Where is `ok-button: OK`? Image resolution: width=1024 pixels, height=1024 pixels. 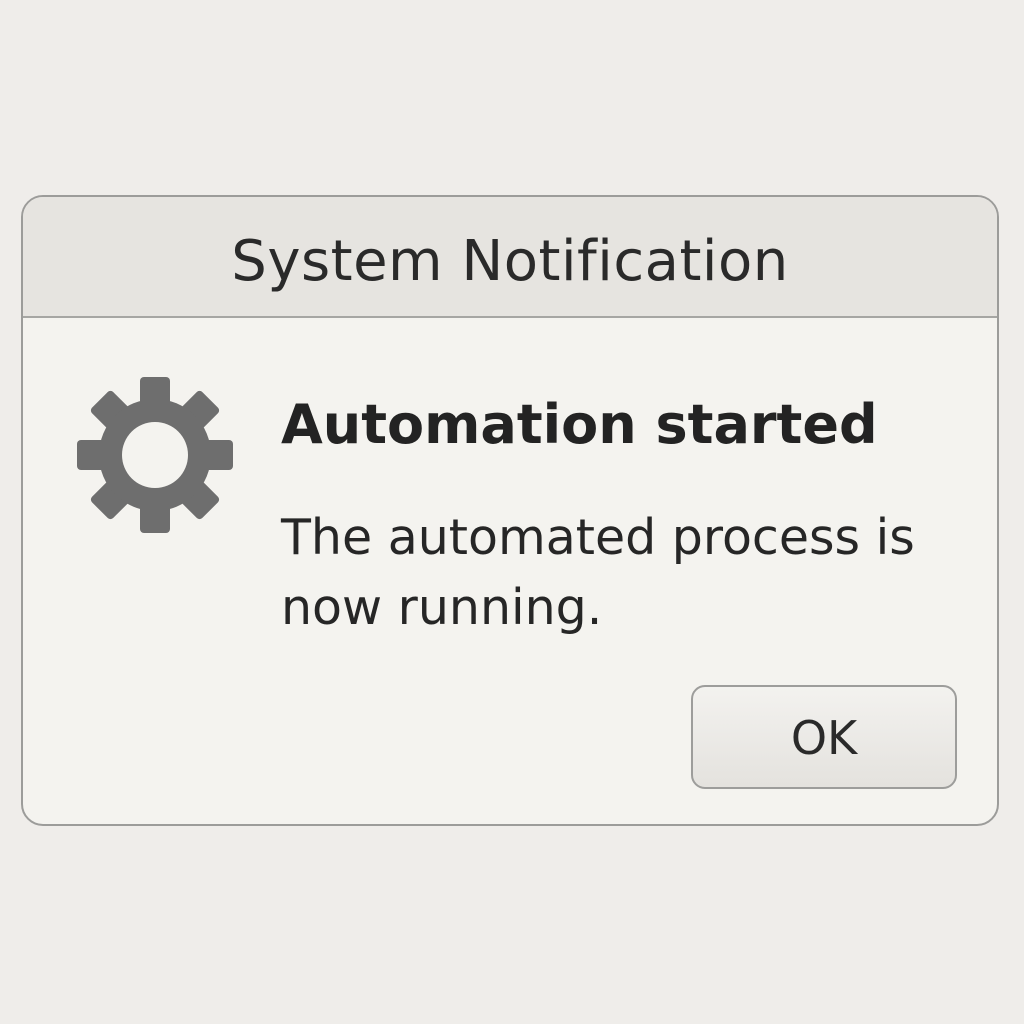
ok-button: OK is located at coordinates (824, 737).